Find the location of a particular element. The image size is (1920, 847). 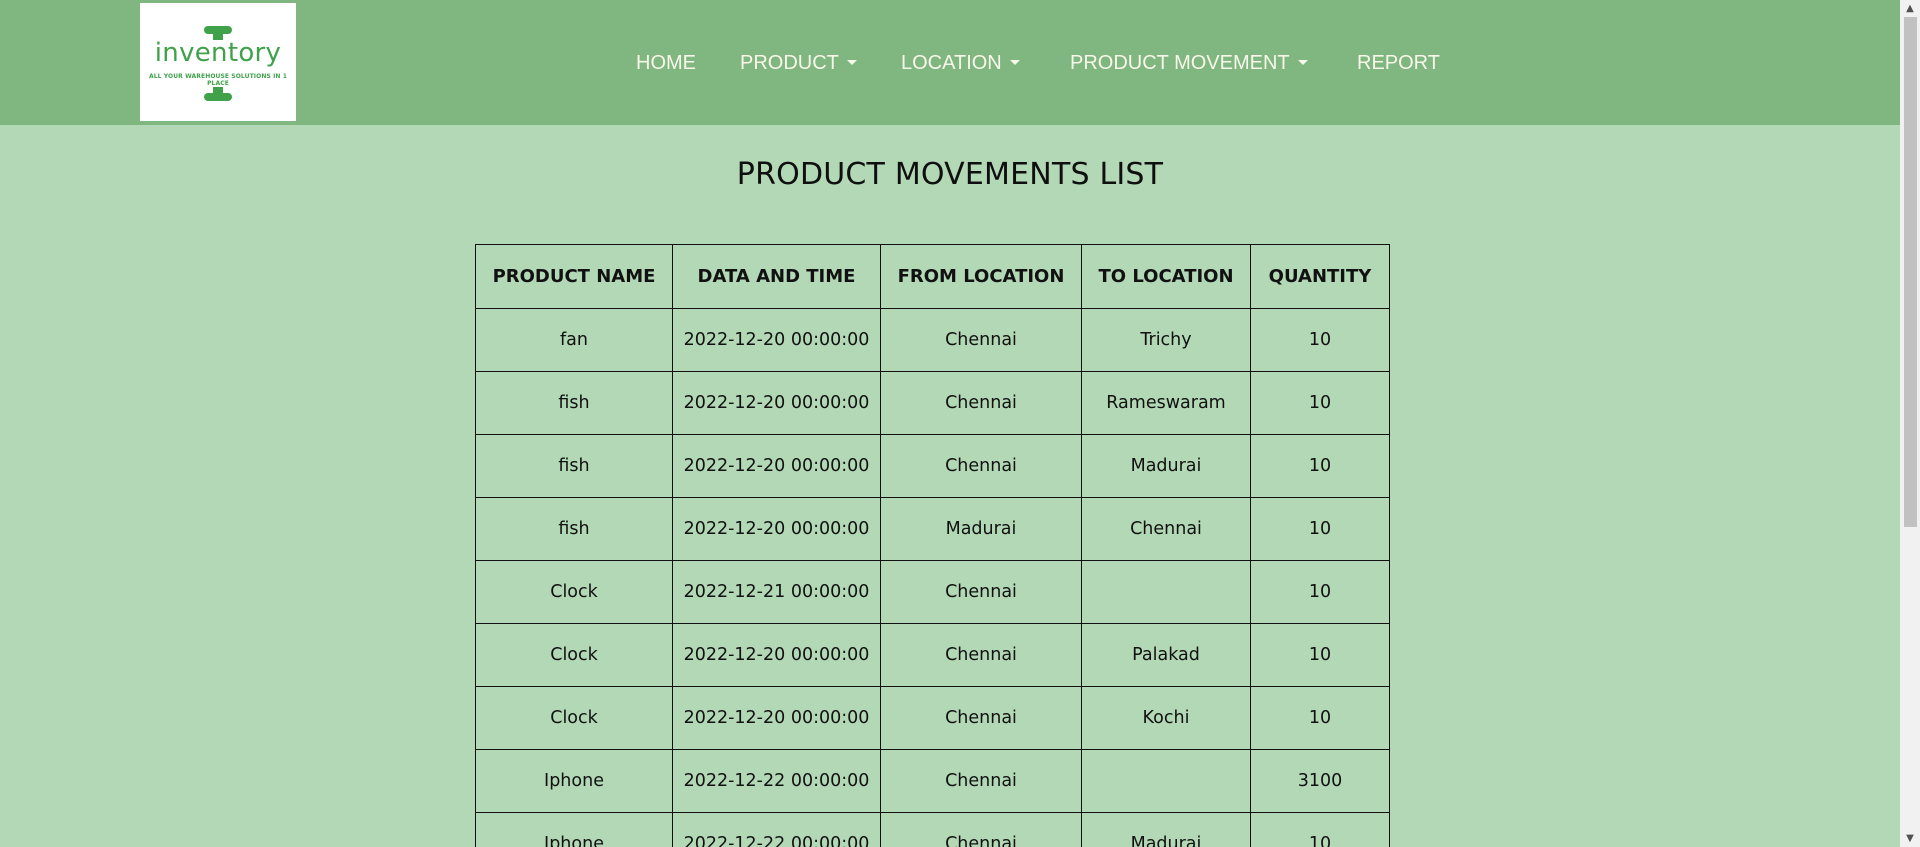

scrollbar-thumb is located at coordinates (1910, 272).